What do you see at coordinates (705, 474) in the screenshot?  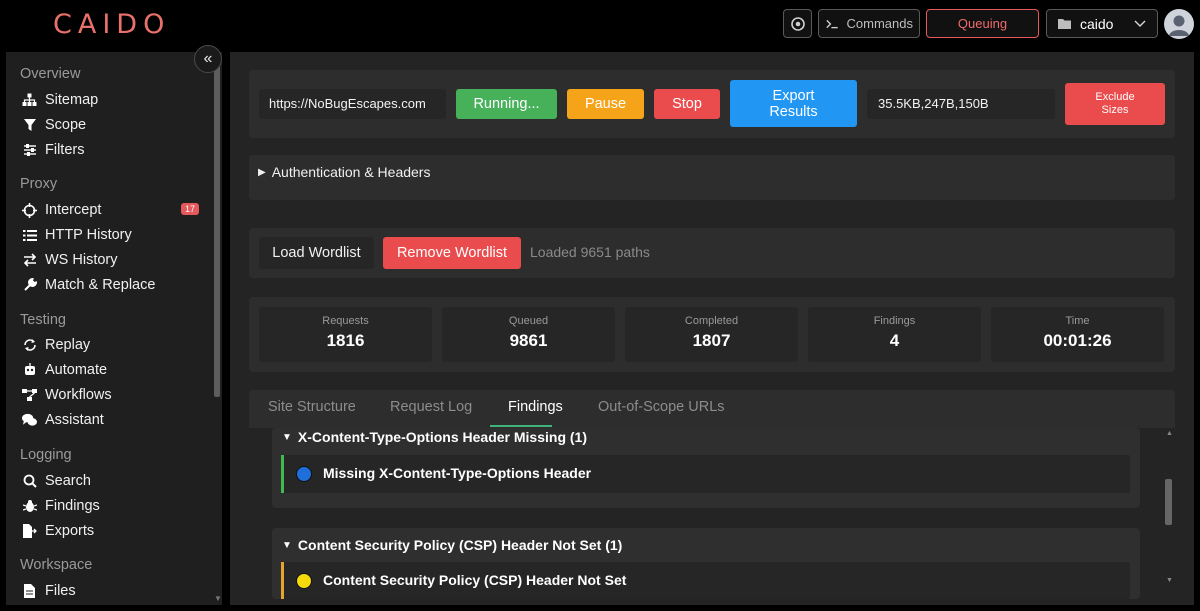 I see `finding-item: Missing X-Content-Type-Options Header` at bounding box center [705, 474].